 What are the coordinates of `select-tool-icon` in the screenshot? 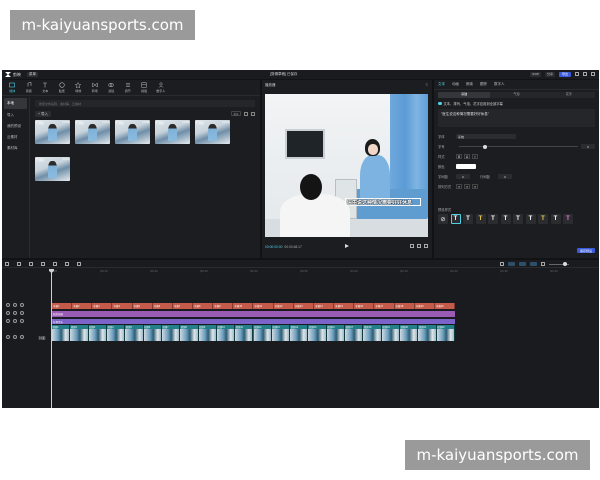 It's located at (7, 263).